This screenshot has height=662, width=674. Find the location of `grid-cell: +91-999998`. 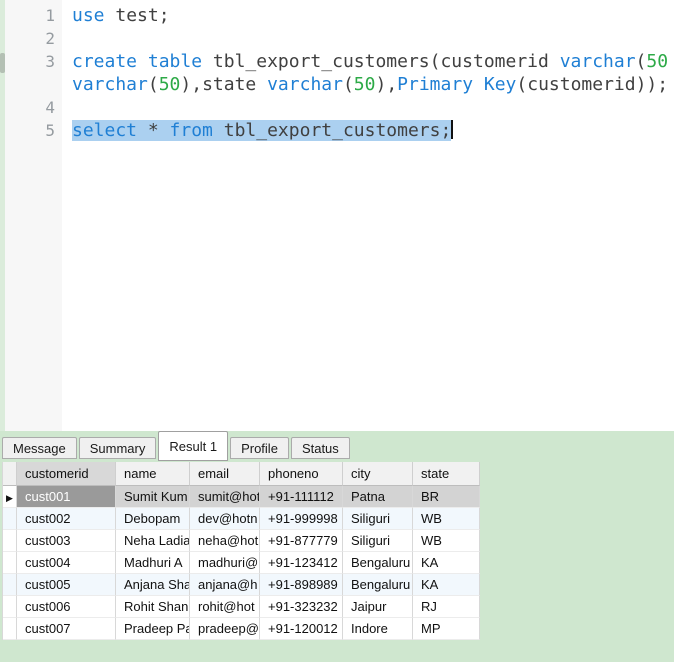

grid-cell: +91-999998 is located at coordinates (301, 519).